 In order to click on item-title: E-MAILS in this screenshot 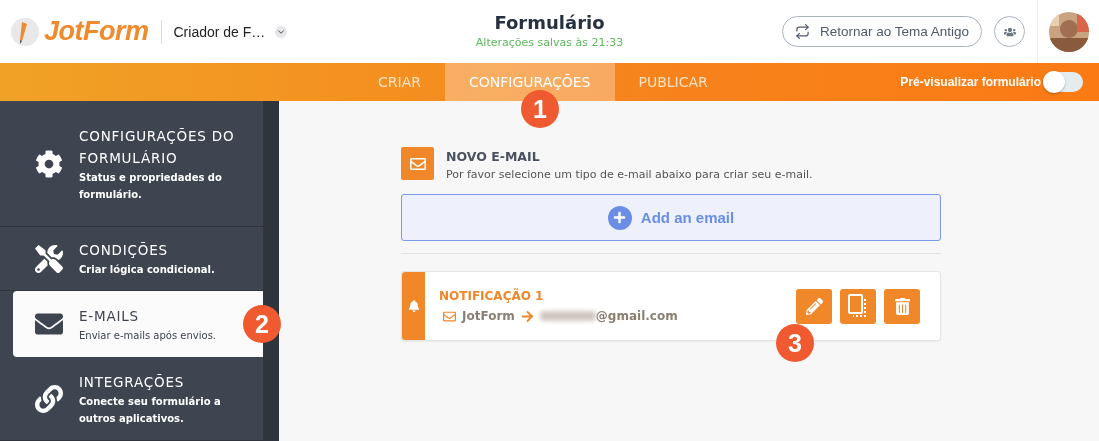, I will do `click(109, 316)`.